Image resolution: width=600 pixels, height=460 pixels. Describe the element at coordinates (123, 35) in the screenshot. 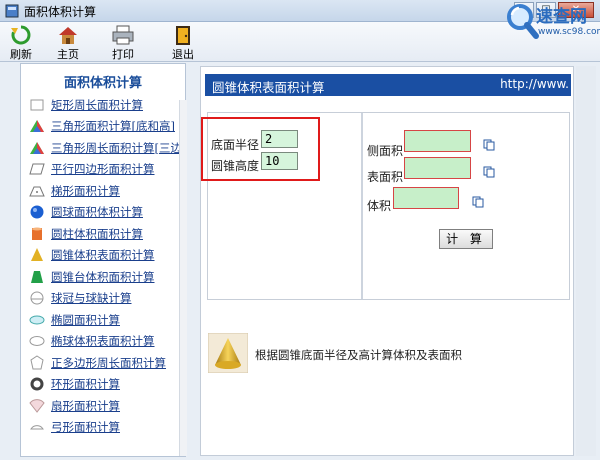

I see `printer-icon` at that location.